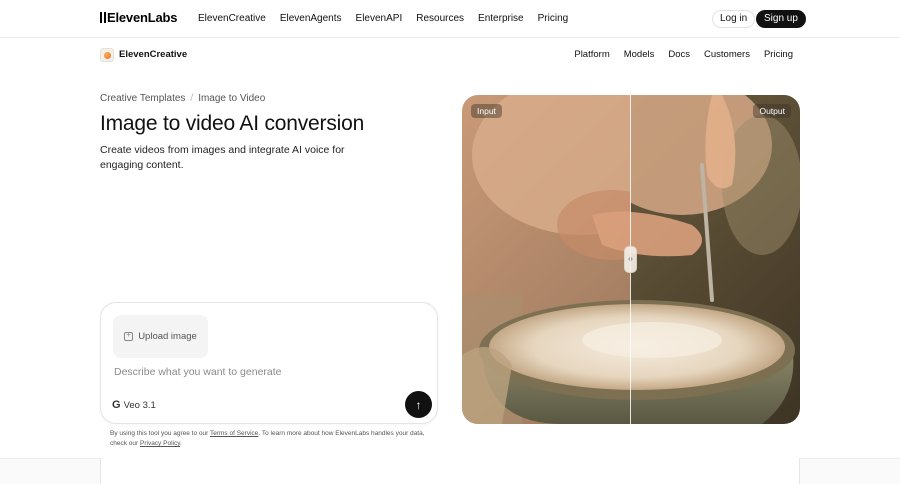 The width and height of the screenshot is (900, 484). What do you see at coordinates (167, 336) in the screenshot?
I see `upload-image-label: Upload image` at bounding box center [167, 336].